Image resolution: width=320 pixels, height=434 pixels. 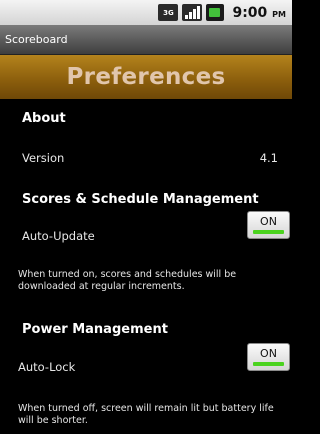 I want to click on section-header-scores: Scores & Schedule Management, so click(x=140, y=199).